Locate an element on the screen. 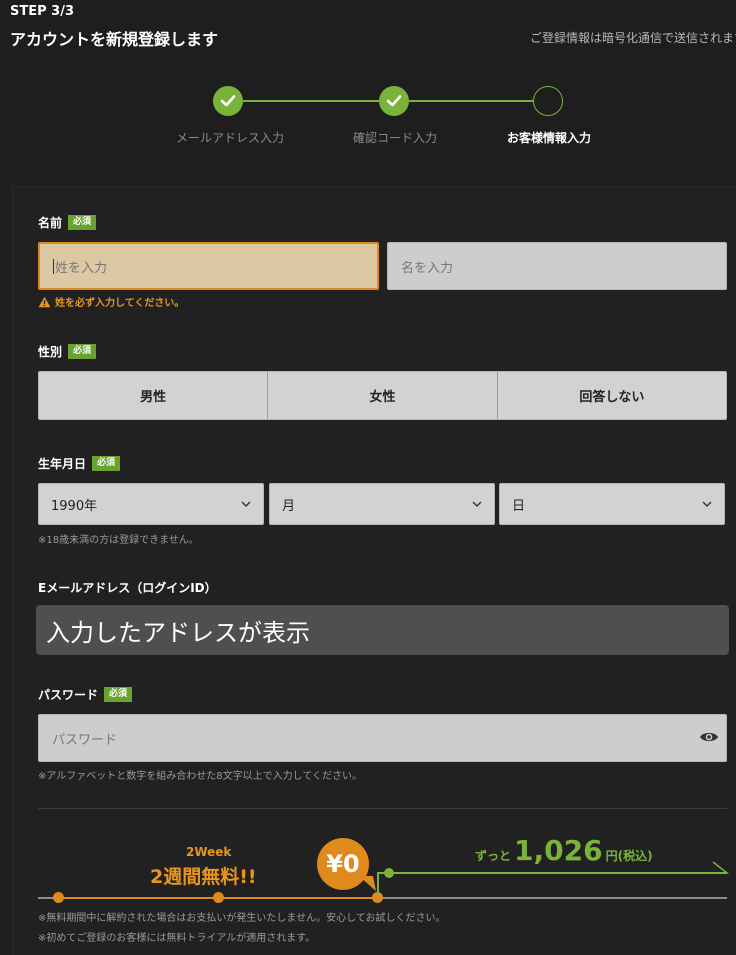 The image size is (736, 955). step-3-circle is located at coordinates (548, 101).